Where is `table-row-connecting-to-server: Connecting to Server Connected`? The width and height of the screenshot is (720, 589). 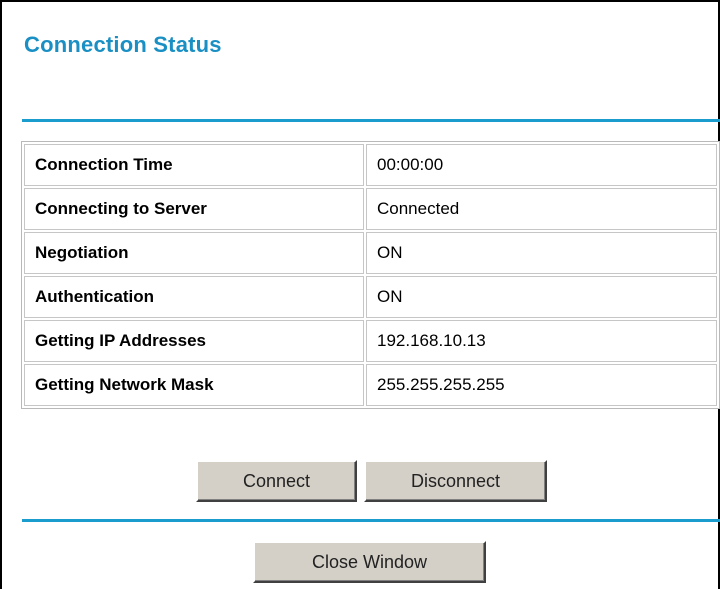 table-row-connecting-to-server: Connecting to Server Connected is located at coordinates (370, 209).